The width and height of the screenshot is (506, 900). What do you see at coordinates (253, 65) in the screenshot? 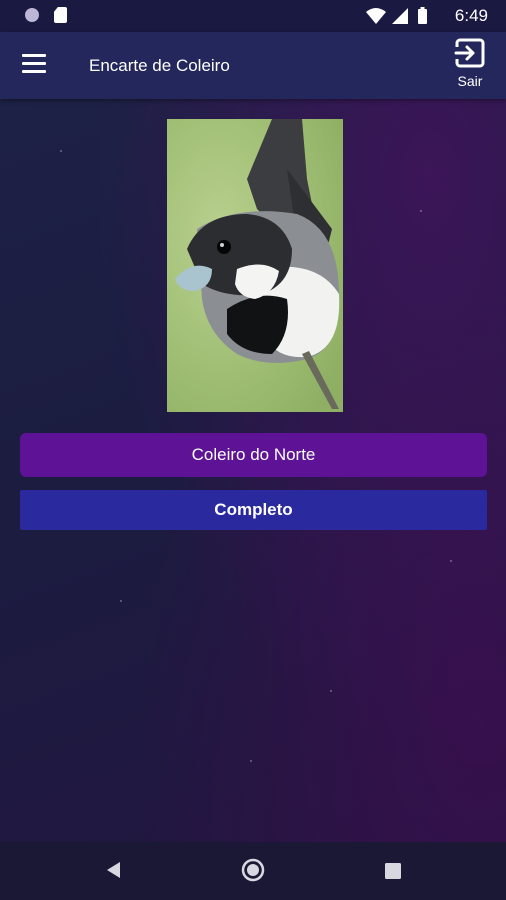
I see `app-bar: Encarte de Coleiro Sair` at bounding box center [253, 65].